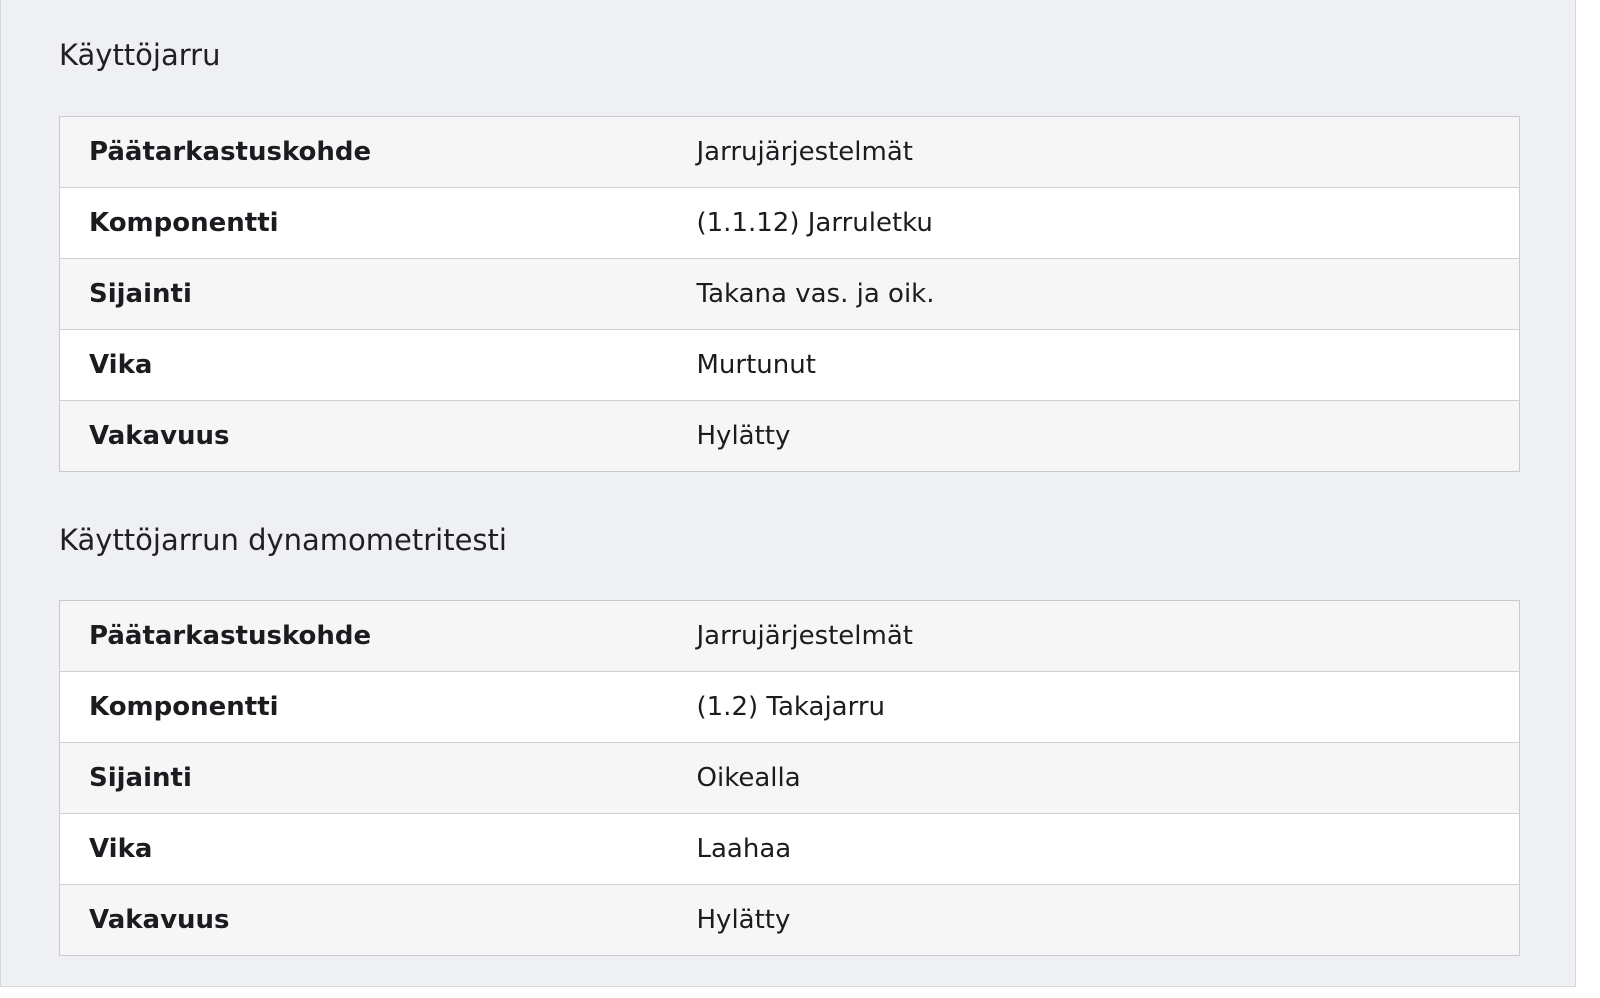  Describe the element at coordinates (1108, 294) in the screenshot. I see `row-value: Takana vas. ja oik.` at that location.